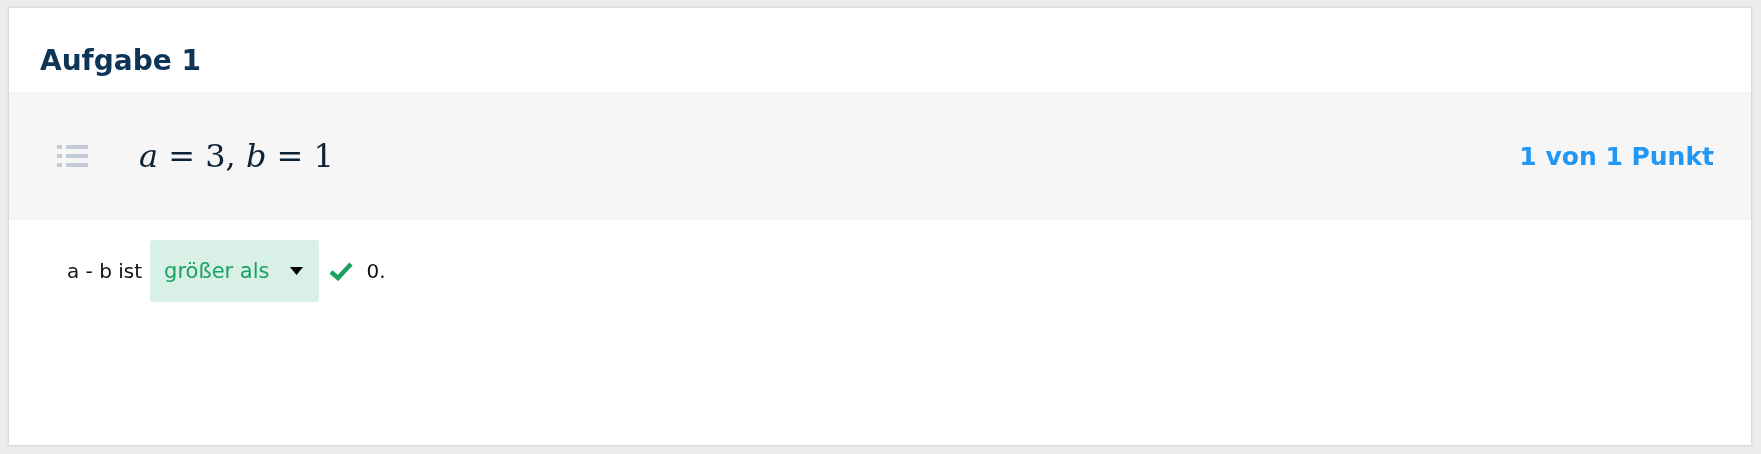 This screenshot has height=454, width=1761. I want to click on score-label: 1 von 1 Punkt, so click(1616, 156).